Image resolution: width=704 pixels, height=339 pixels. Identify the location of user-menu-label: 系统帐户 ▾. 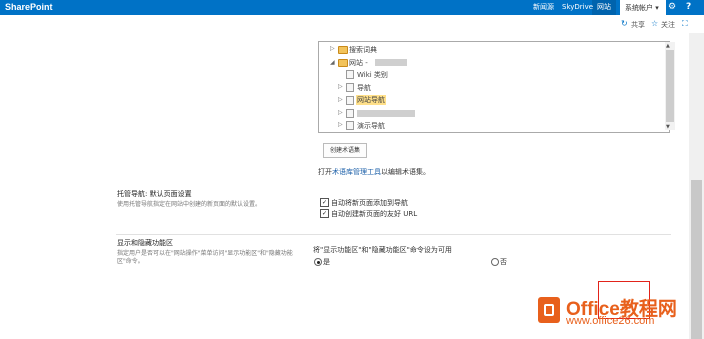
(642, 8).